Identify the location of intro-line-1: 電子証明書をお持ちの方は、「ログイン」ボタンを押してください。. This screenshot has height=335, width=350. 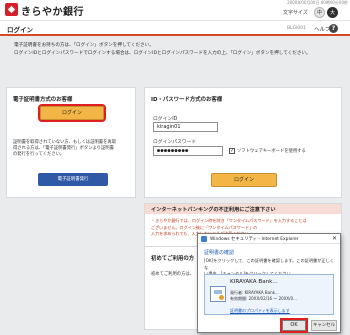
(84, 45).